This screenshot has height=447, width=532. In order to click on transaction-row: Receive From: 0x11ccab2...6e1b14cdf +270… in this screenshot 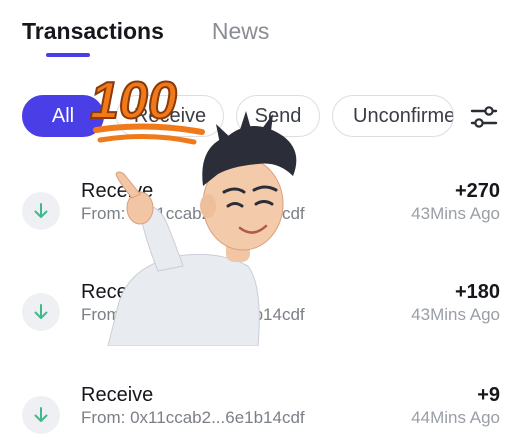, I will do `click(261, 216)`.